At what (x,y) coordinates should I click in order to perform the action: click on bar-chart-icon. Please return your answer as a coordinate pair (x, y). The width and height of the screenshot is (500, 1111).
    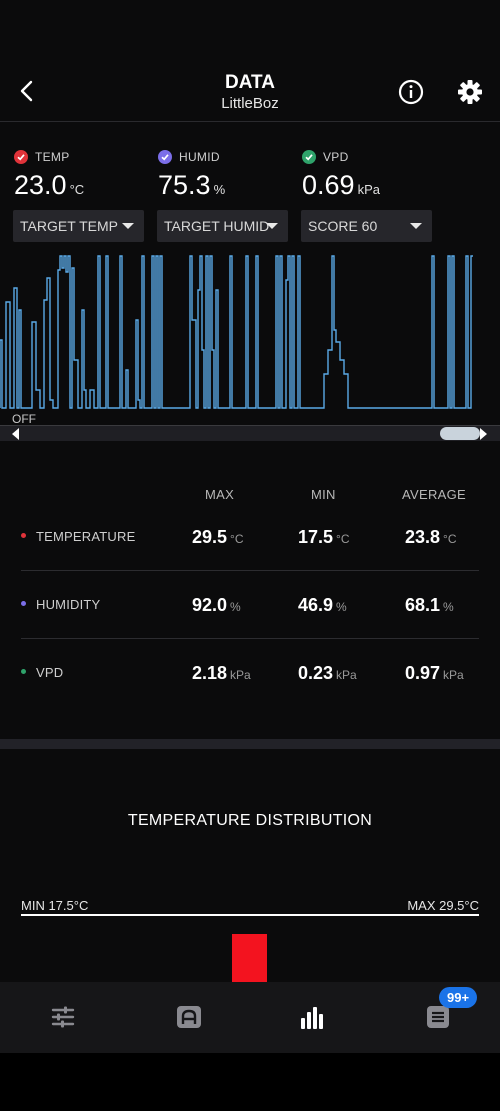
    Looking at the image, I should click on (312, 1018).